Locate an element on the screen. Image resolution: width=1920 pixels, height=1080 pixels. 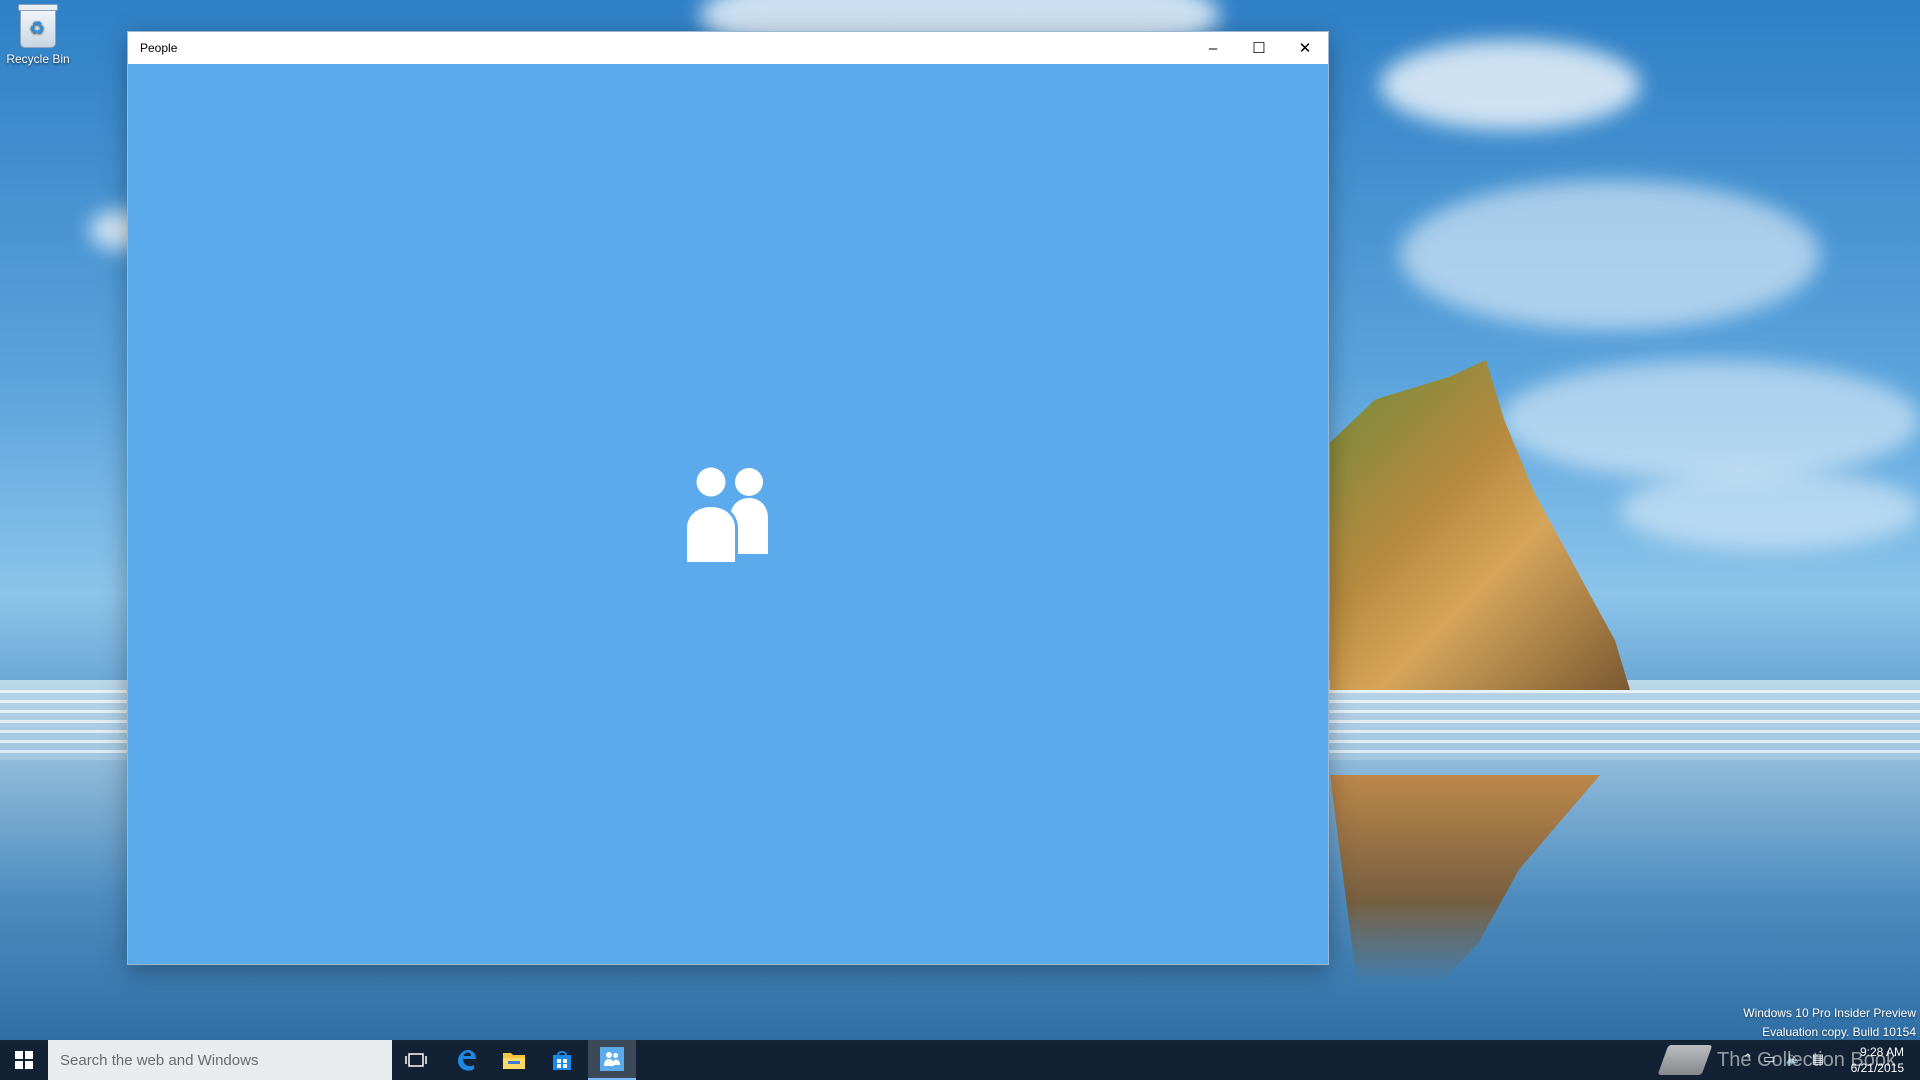
minimize-button: – is located at coordinates (1213, 48).